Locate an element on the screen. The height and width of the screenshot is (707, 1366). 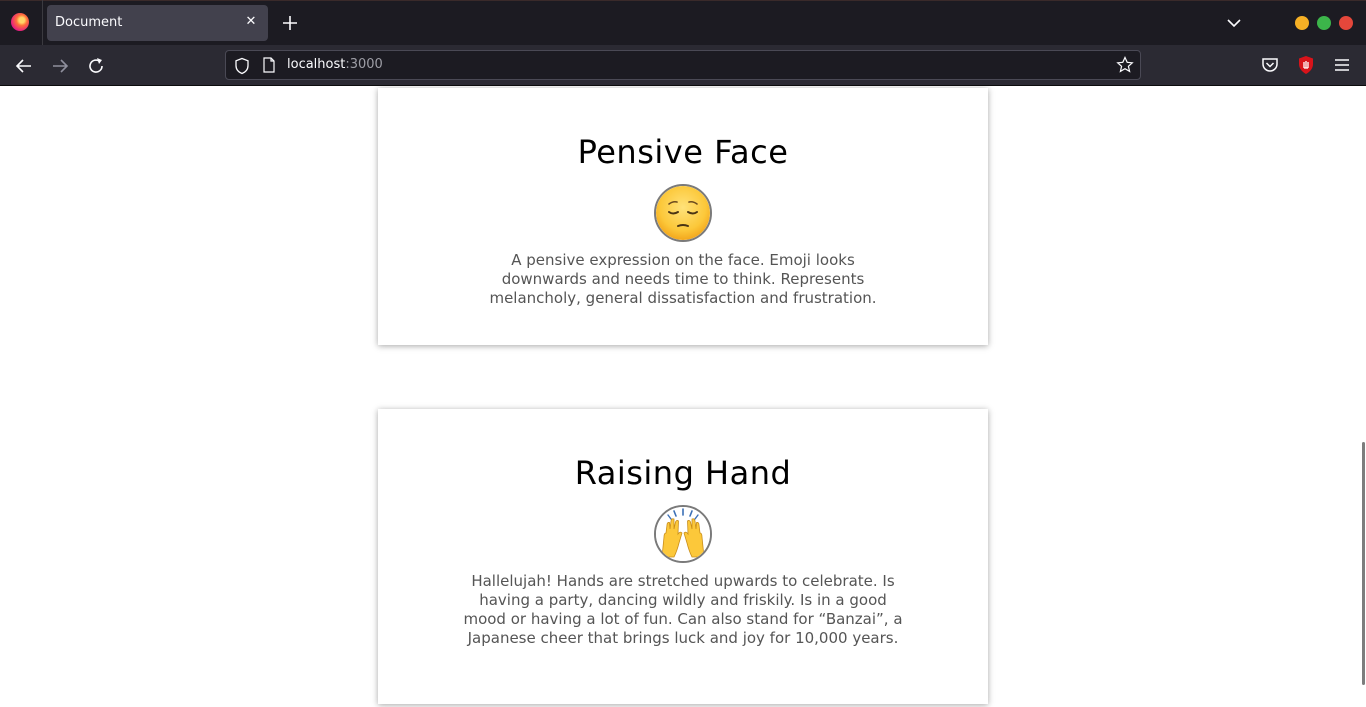
reload-icon is located at coordinates (96, 66).